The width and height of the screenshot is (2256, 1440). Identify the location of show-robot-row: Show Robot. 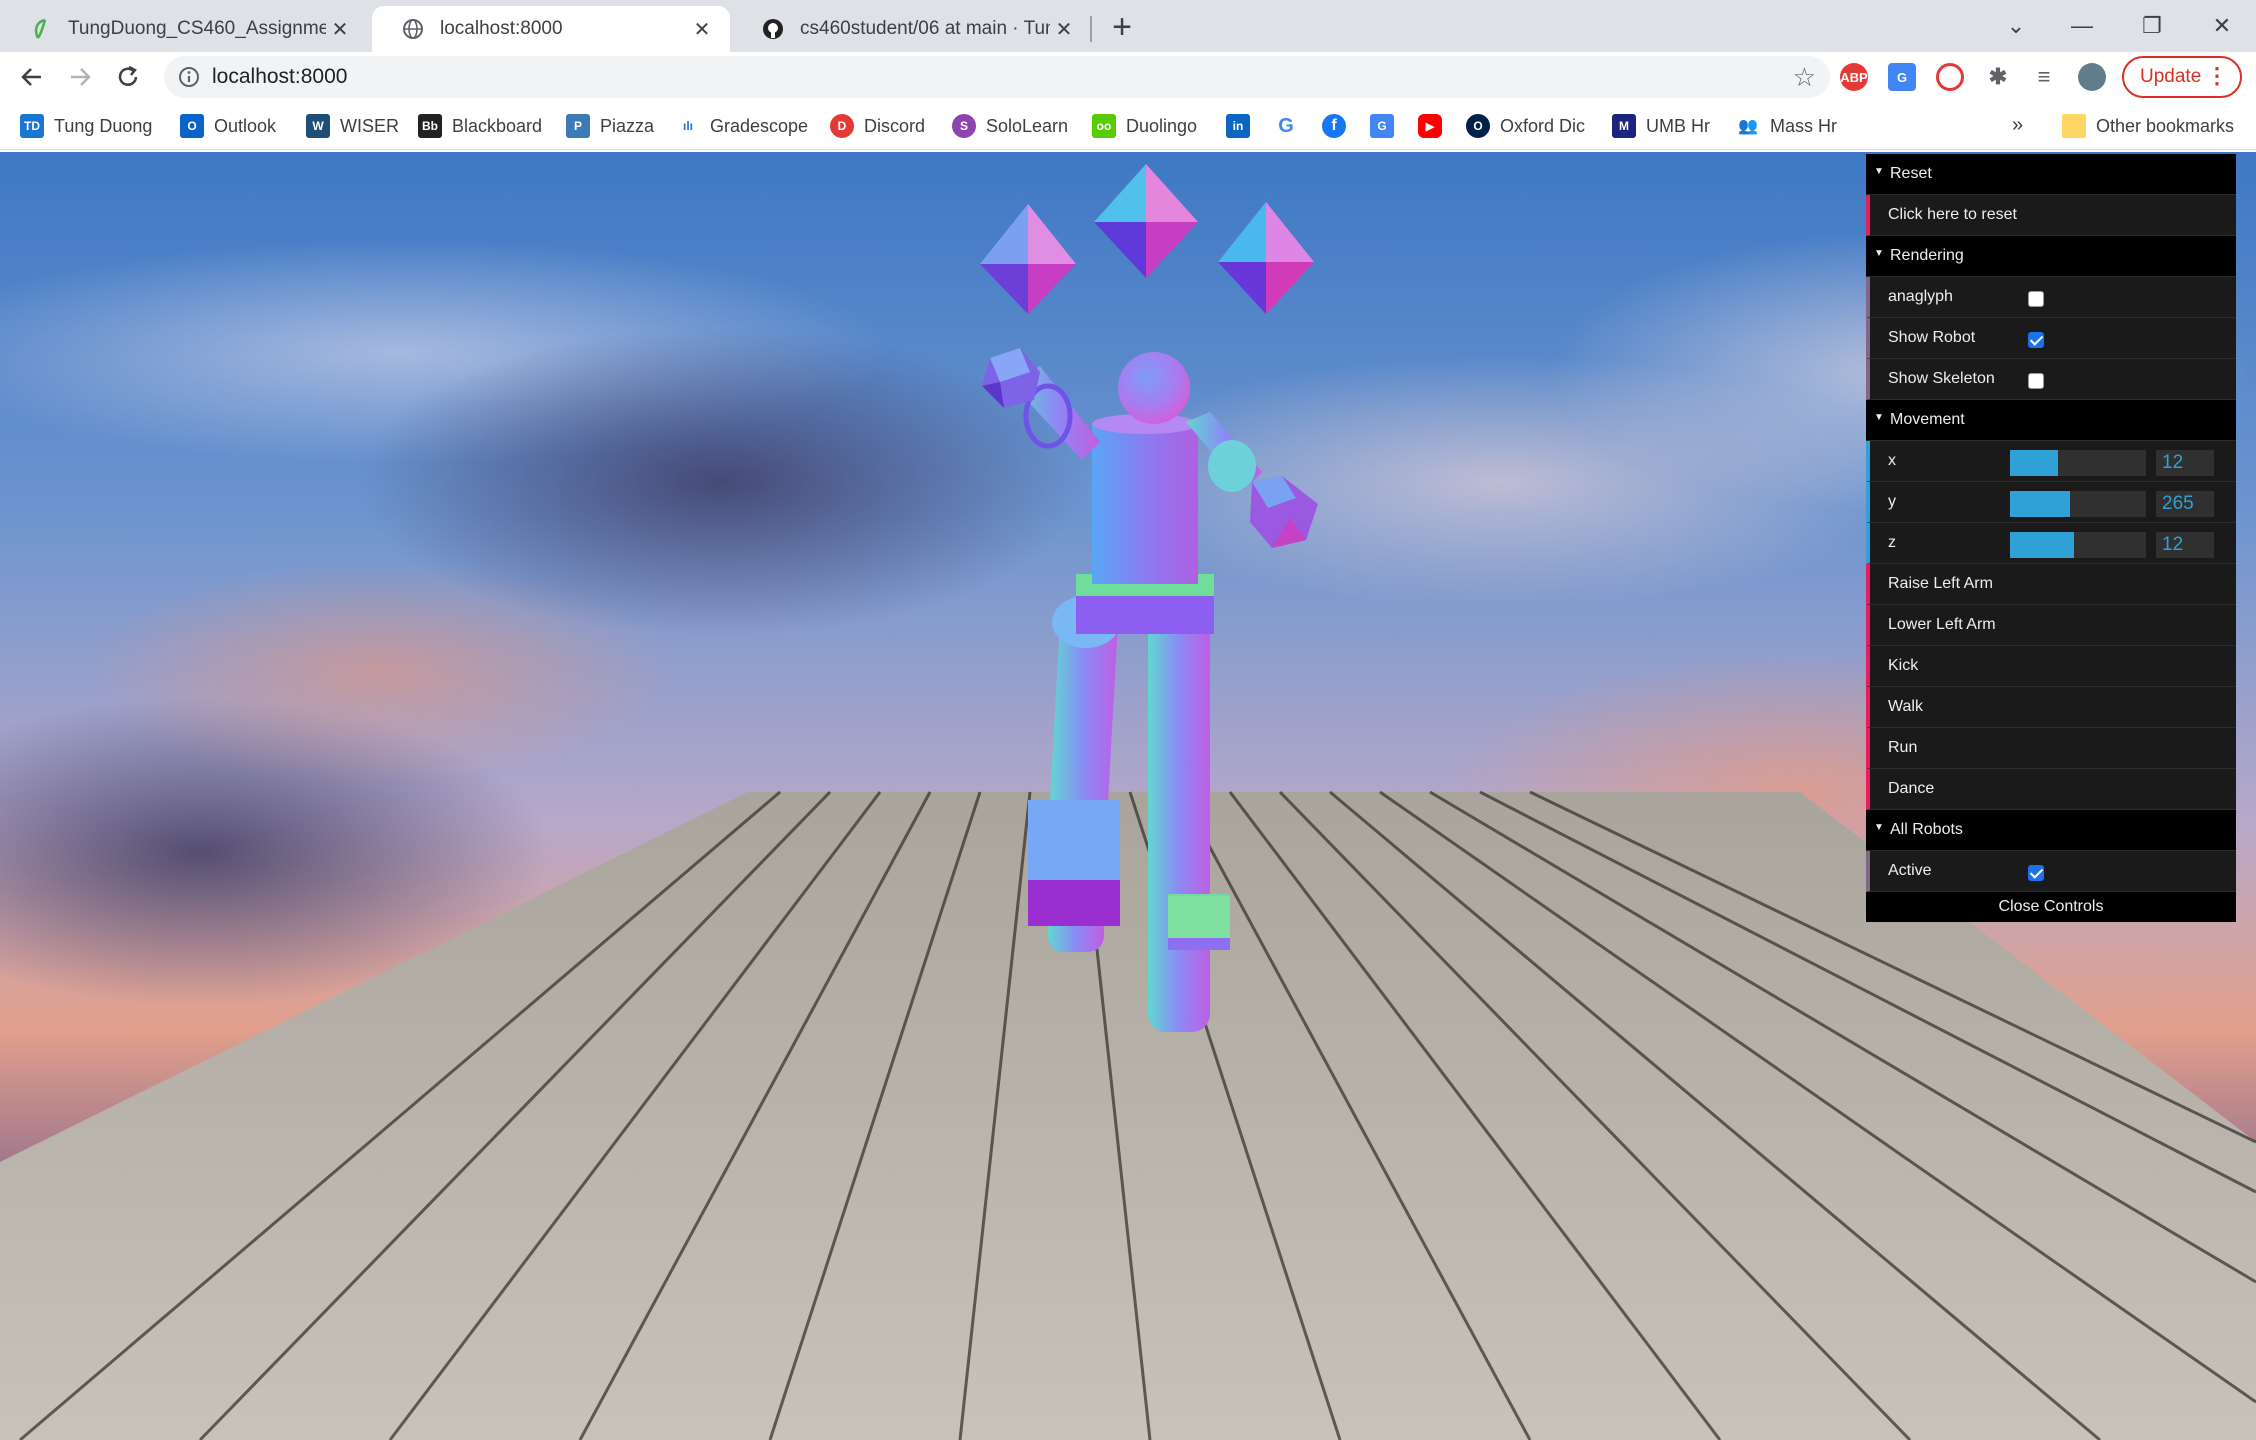
(2051, 338).